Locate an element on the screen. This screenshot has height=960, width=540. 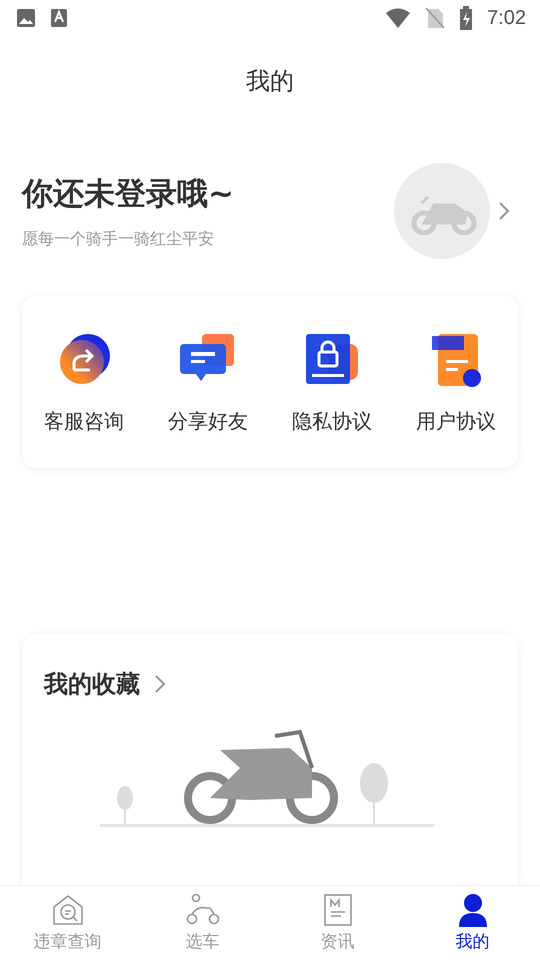
status-time: 7:02 is located at coordinates (506, 18).